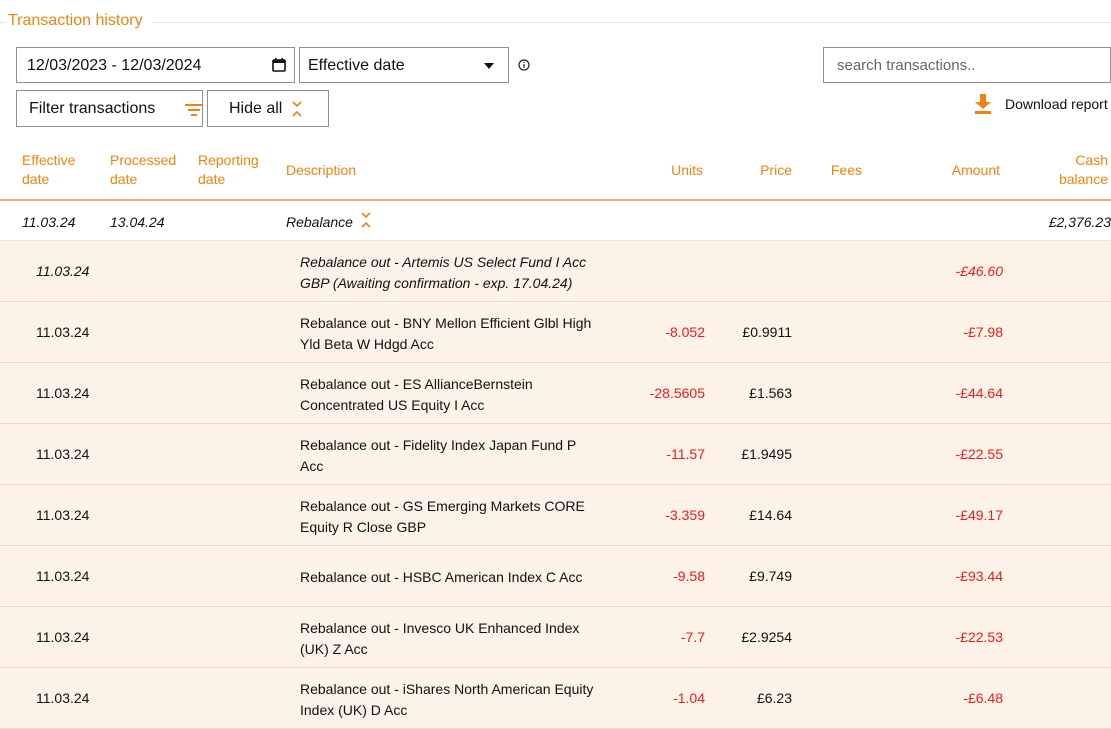 This screenshot has height=729, width=1111. I want to click on transaction-group-row: 11.03.24 13.04.24 Rebalance £2,376.23, so click(555, 221).